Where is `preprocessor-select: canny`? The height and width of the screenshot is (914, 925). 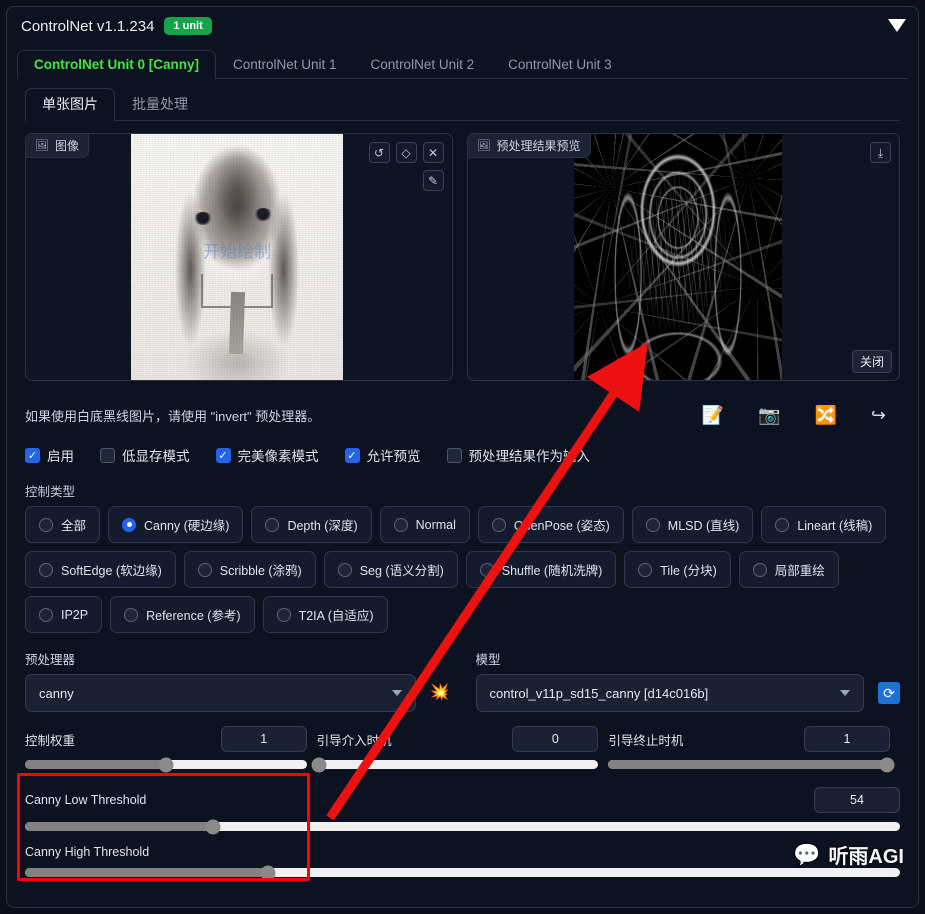 preprocessor-select: canny is located at coordinates (220, 693).